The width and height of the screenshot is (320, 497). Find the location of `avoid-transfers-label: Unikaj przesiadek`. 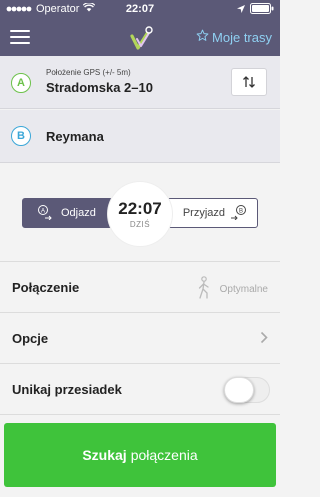

avoid-transfers-label: Unikaj przesiadek is located at coordinates (67, 389).